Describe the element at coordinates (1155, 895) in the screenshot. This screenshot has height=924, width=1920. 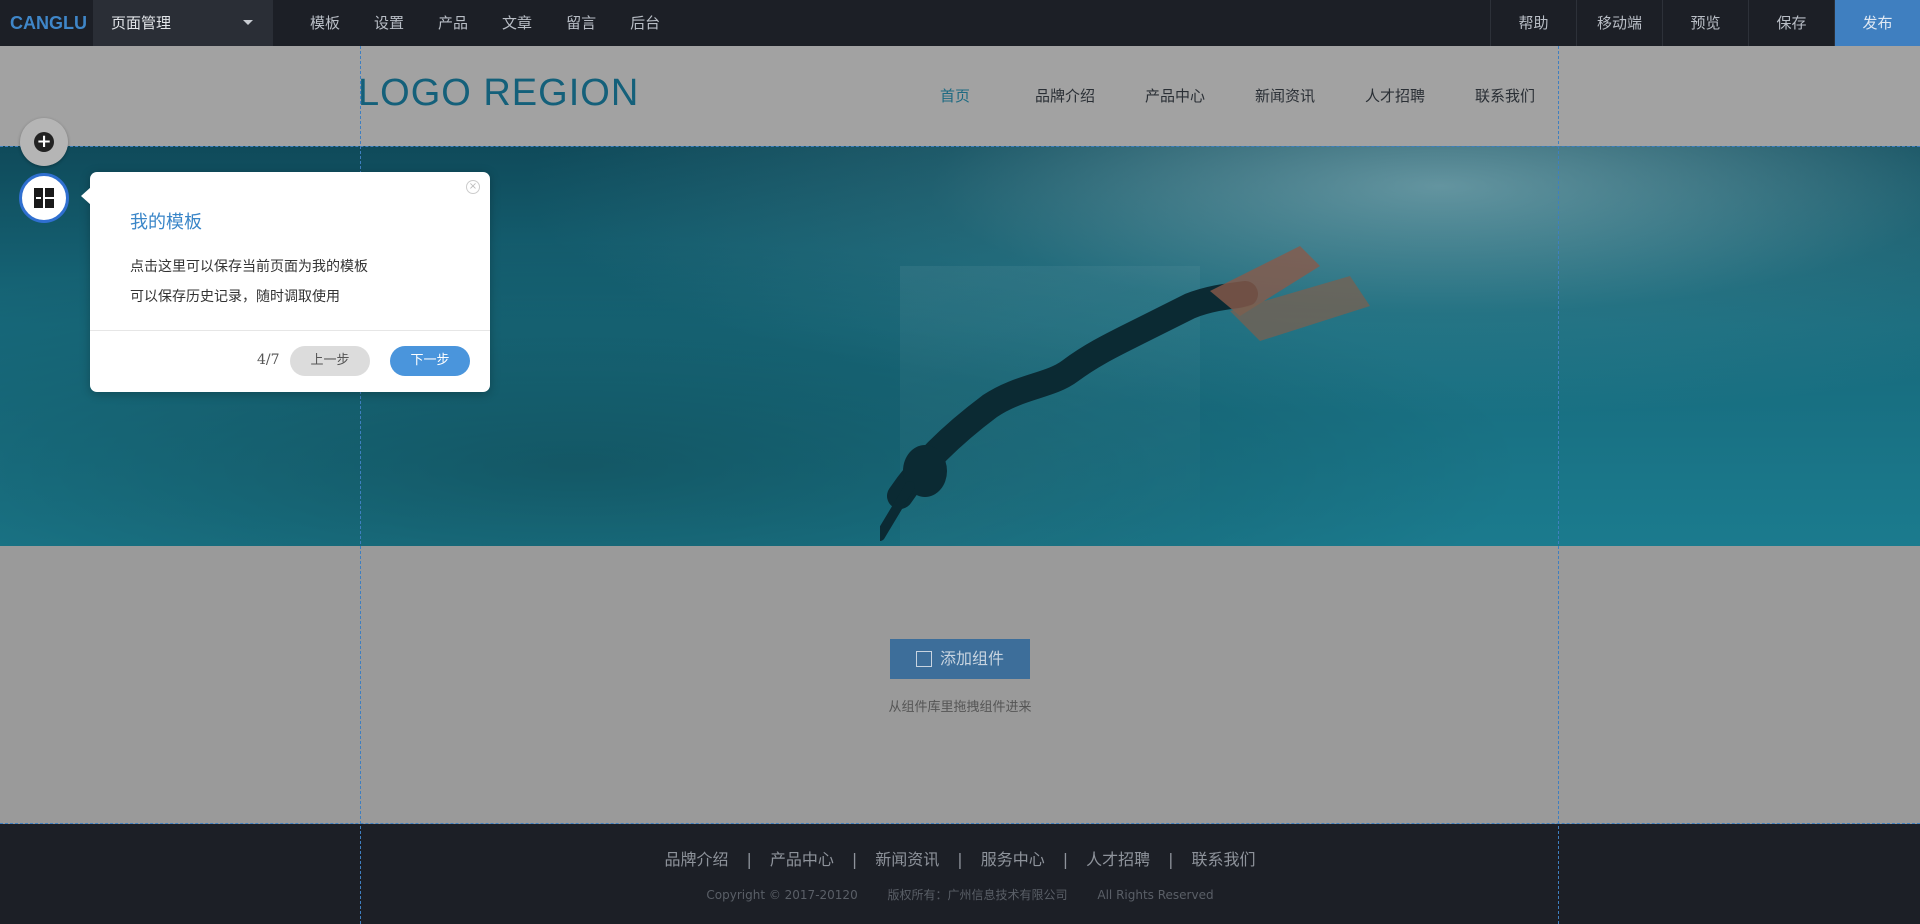
I see `rights-text: All Rights Reserved` at that location.